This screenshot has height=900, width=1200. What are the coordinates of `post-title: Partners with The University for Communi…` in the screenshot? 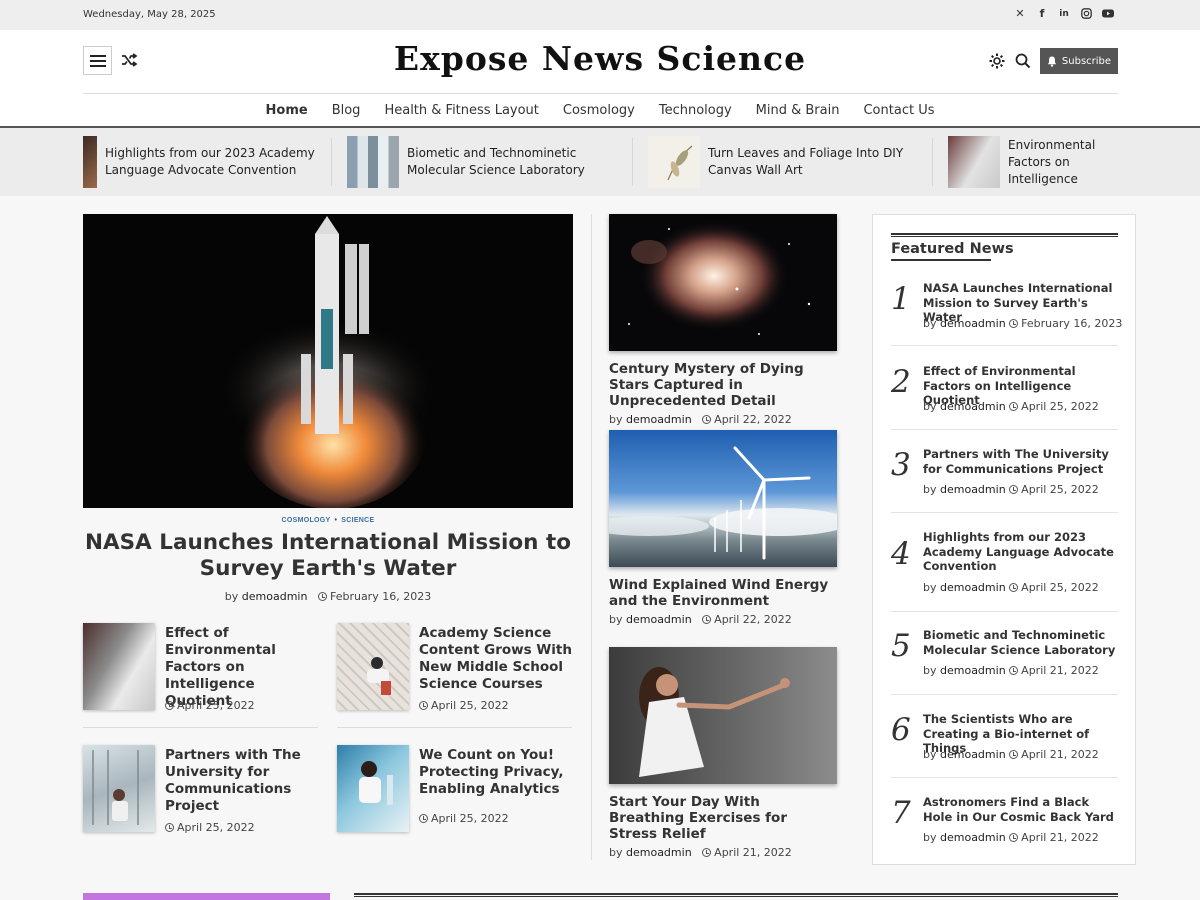 It's located at (244, 781).